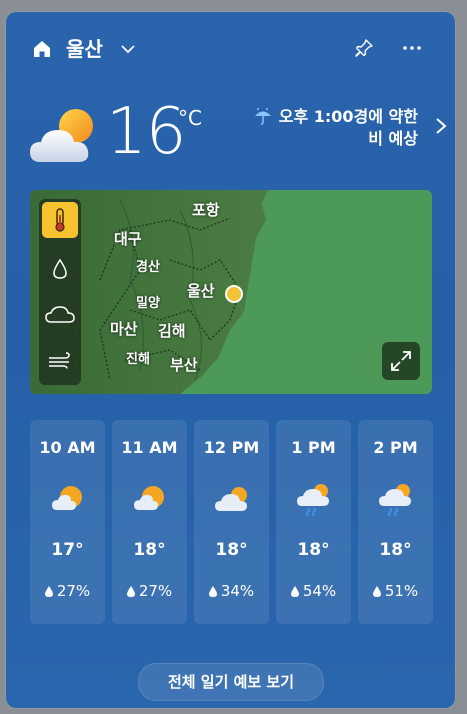 The width and height of the screenshot is (467, 714). What do you see at coordinates (231, 447) in the screenshot?
I see `hour-time: 12 PM` at bounding box center [231, 447].